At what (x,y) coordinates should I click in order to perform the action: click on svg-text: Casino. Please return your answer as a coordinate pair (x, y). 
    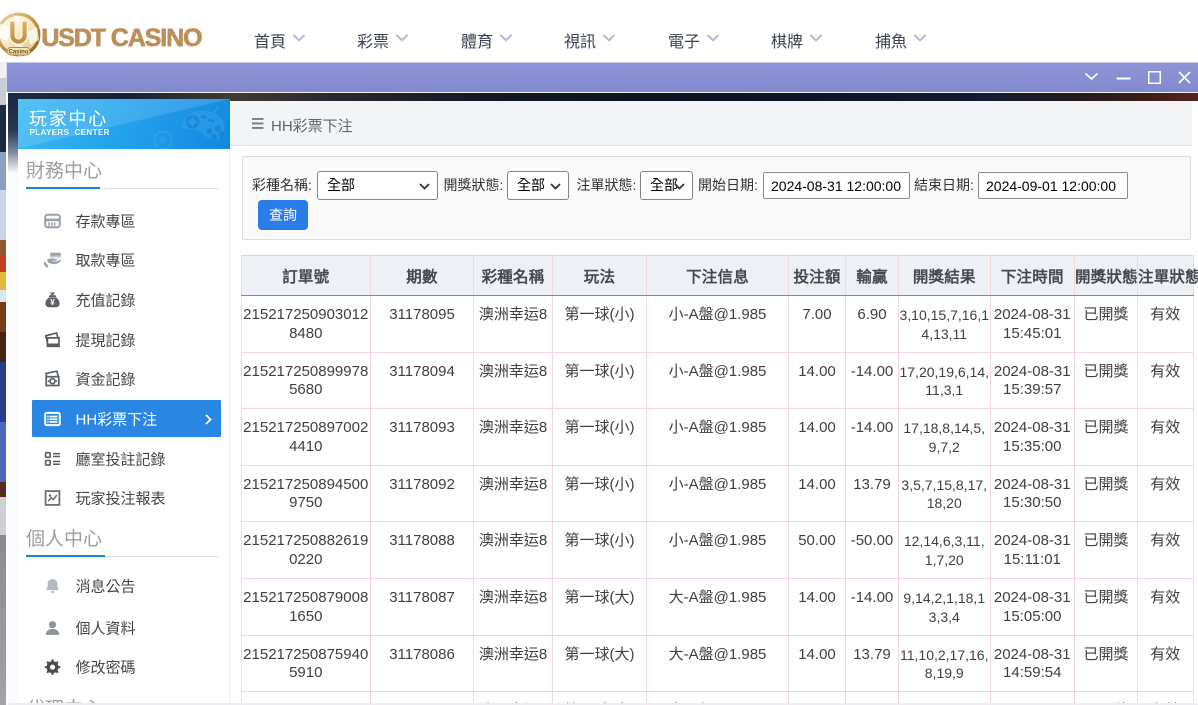
    Looking at the image, I should click on (18, 53).